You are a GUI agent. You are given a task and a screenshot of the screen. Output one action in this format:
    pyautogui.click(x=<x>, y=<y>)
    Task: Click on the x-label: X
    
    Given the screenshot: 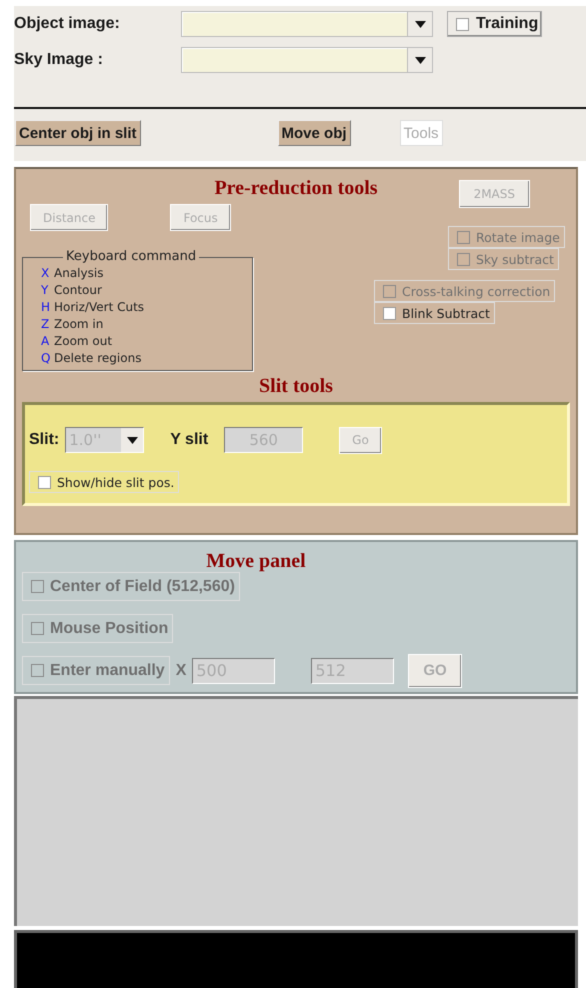 What is the action you would take?
    pyautogui.click(x=181, y=671)
    